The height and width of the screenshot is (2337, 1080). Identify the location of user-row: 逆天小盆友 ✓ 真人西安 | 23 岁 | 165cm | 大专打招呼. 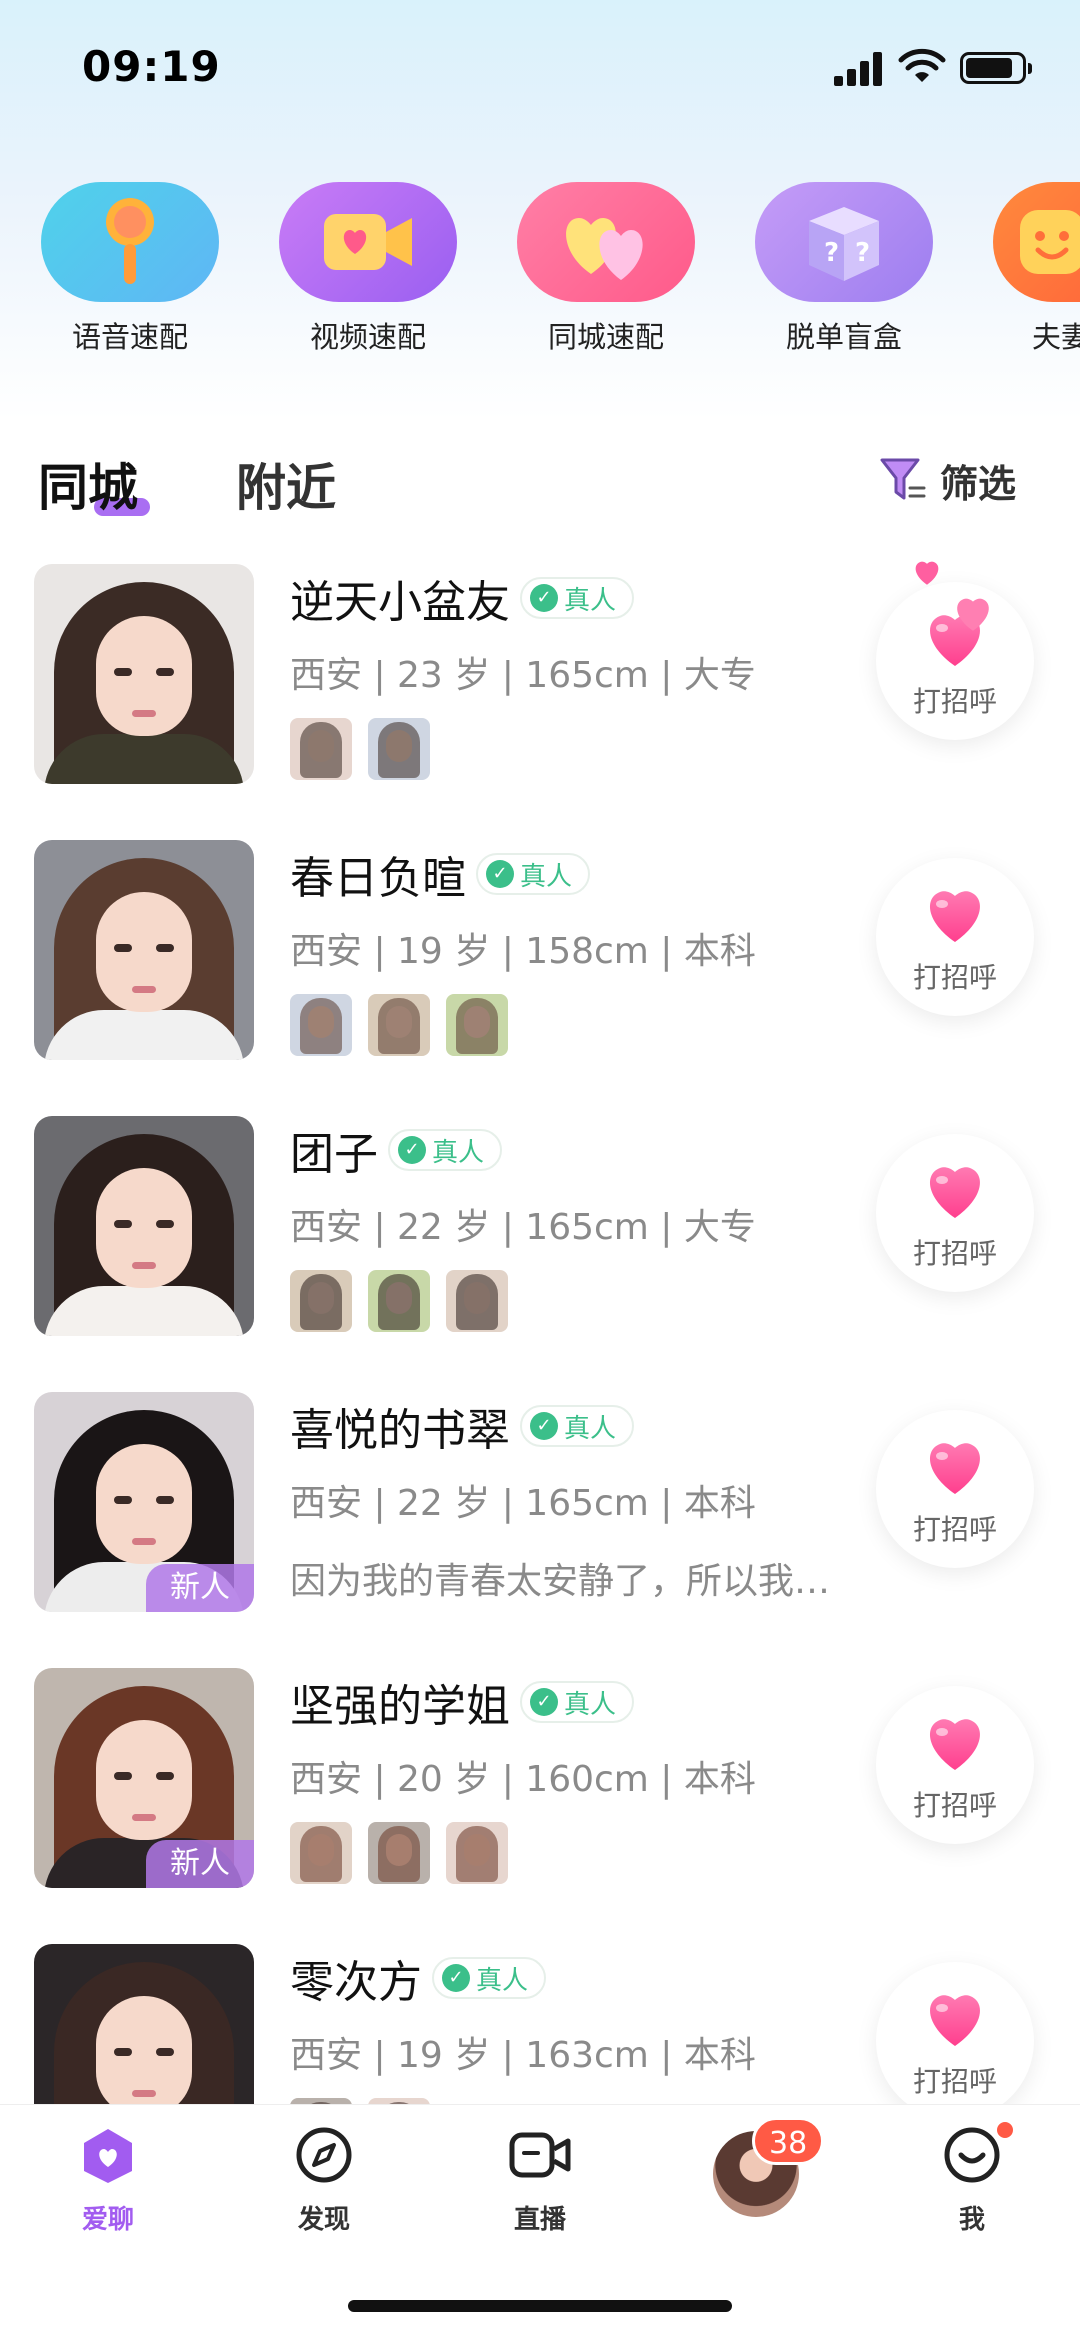
(540, 692).